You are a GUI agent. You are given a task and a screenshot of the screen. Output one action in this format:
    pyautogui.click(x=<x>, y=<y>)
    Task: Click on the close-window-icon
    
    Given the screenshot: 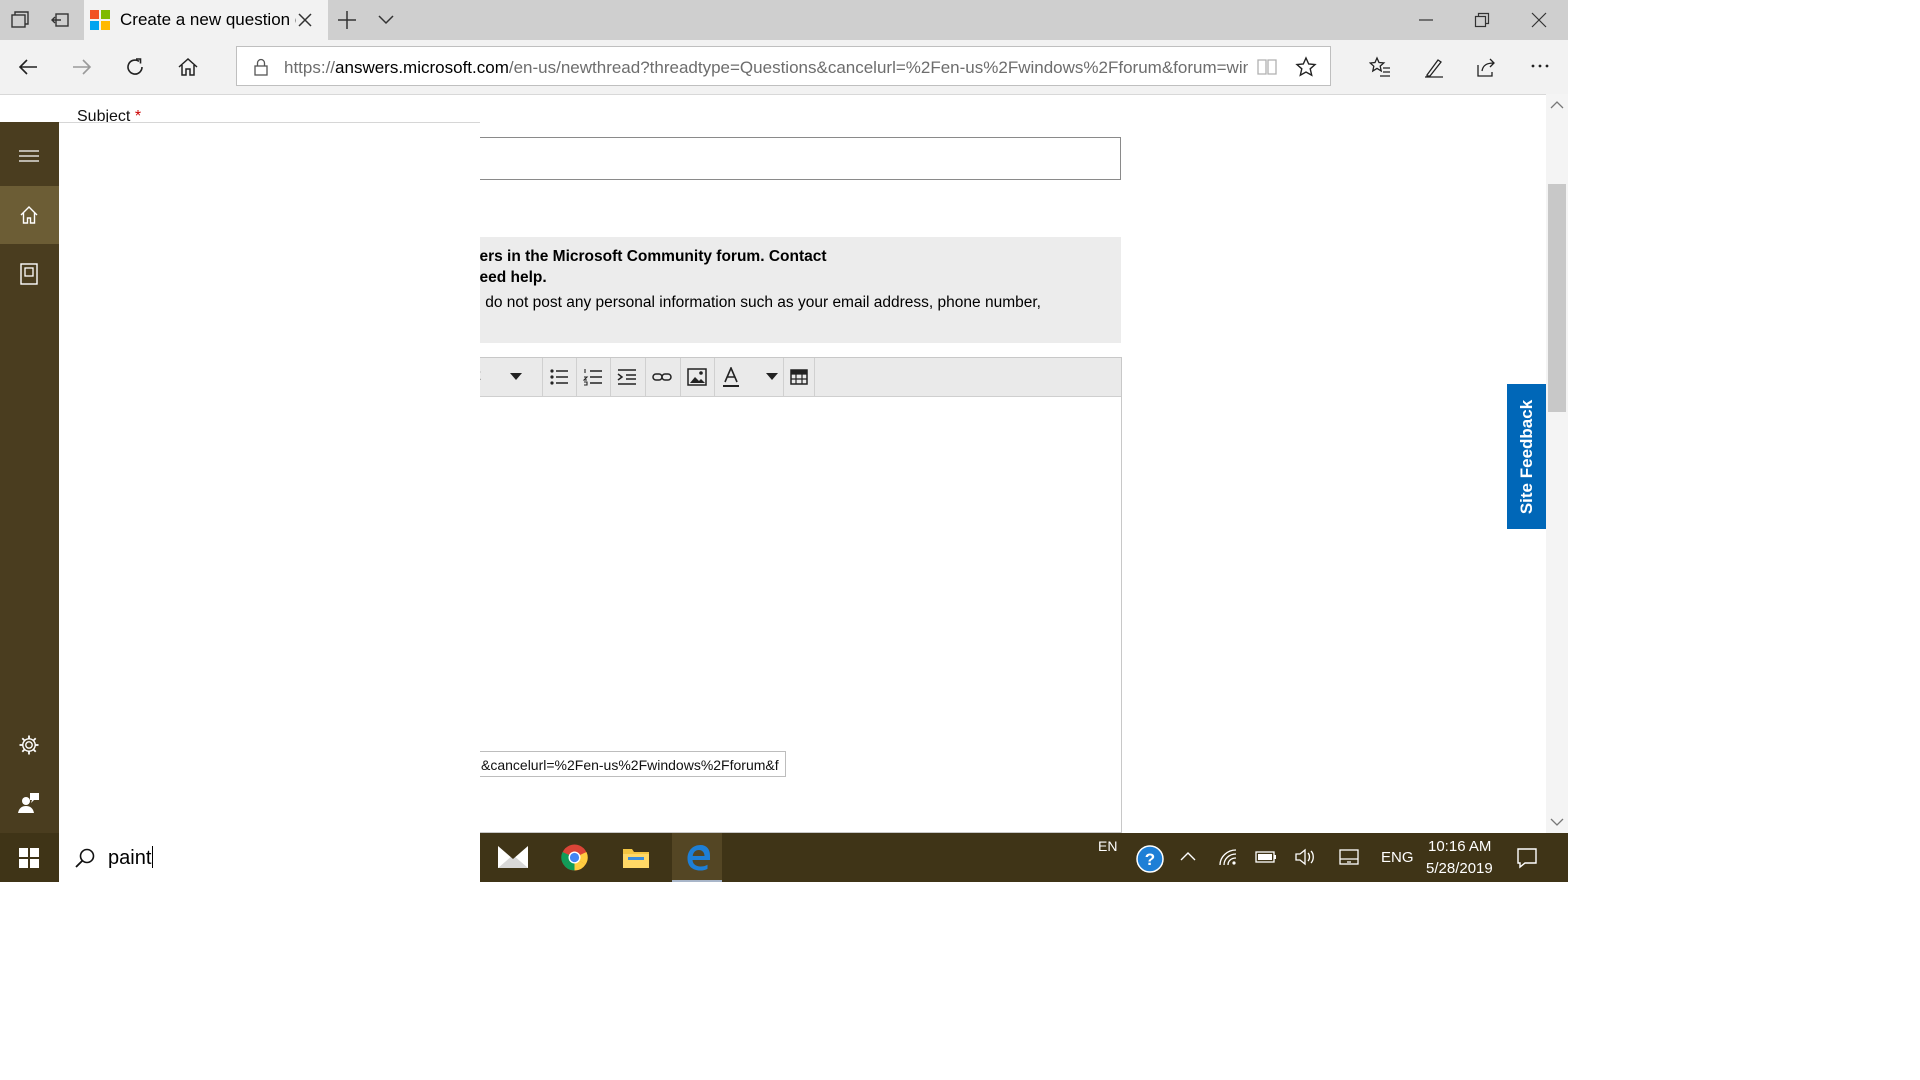 What is the action you would take?
    pyautogui.click(x=1539, y=20)
    